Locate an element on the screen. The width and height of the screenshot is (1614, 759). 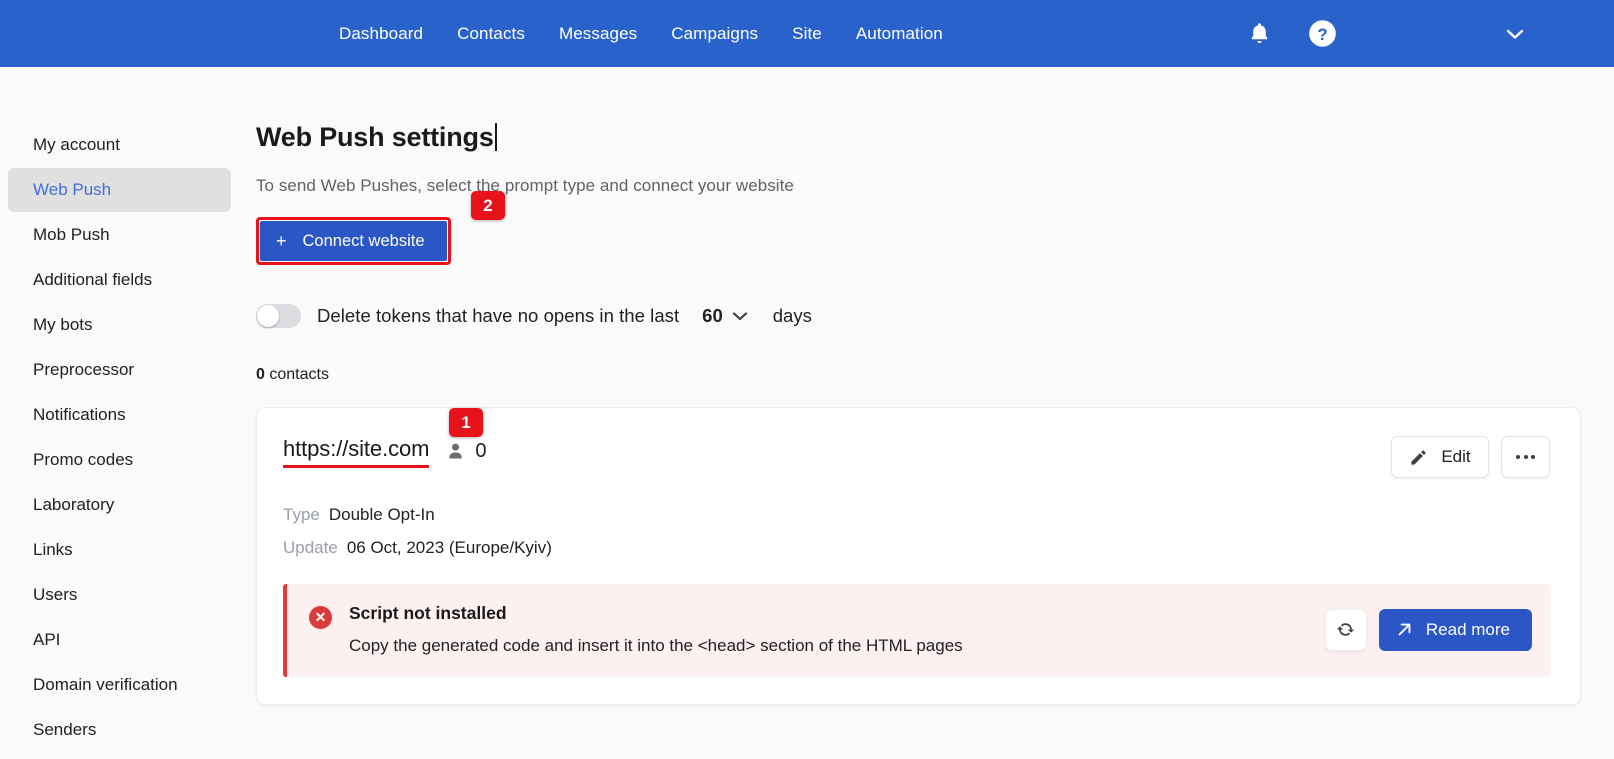
sidebar-item-label: API is located at coordinates (47, 639).